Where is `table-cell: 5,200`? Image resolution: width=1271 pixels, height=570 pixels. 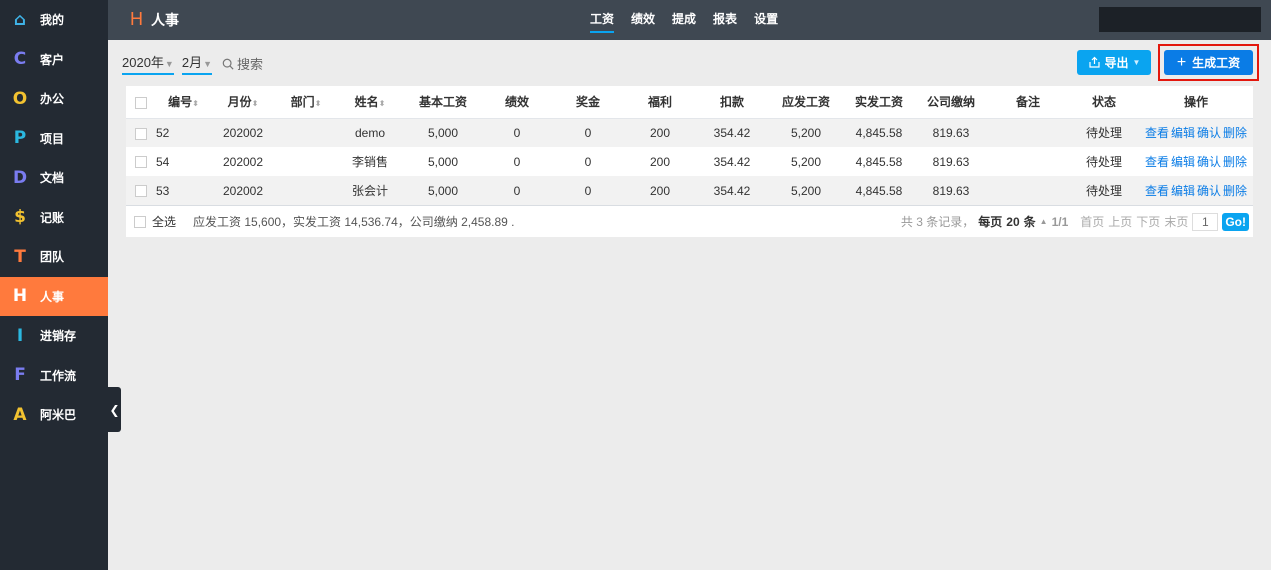 table-cell: 5,200 is located at coordinates (806, 132).